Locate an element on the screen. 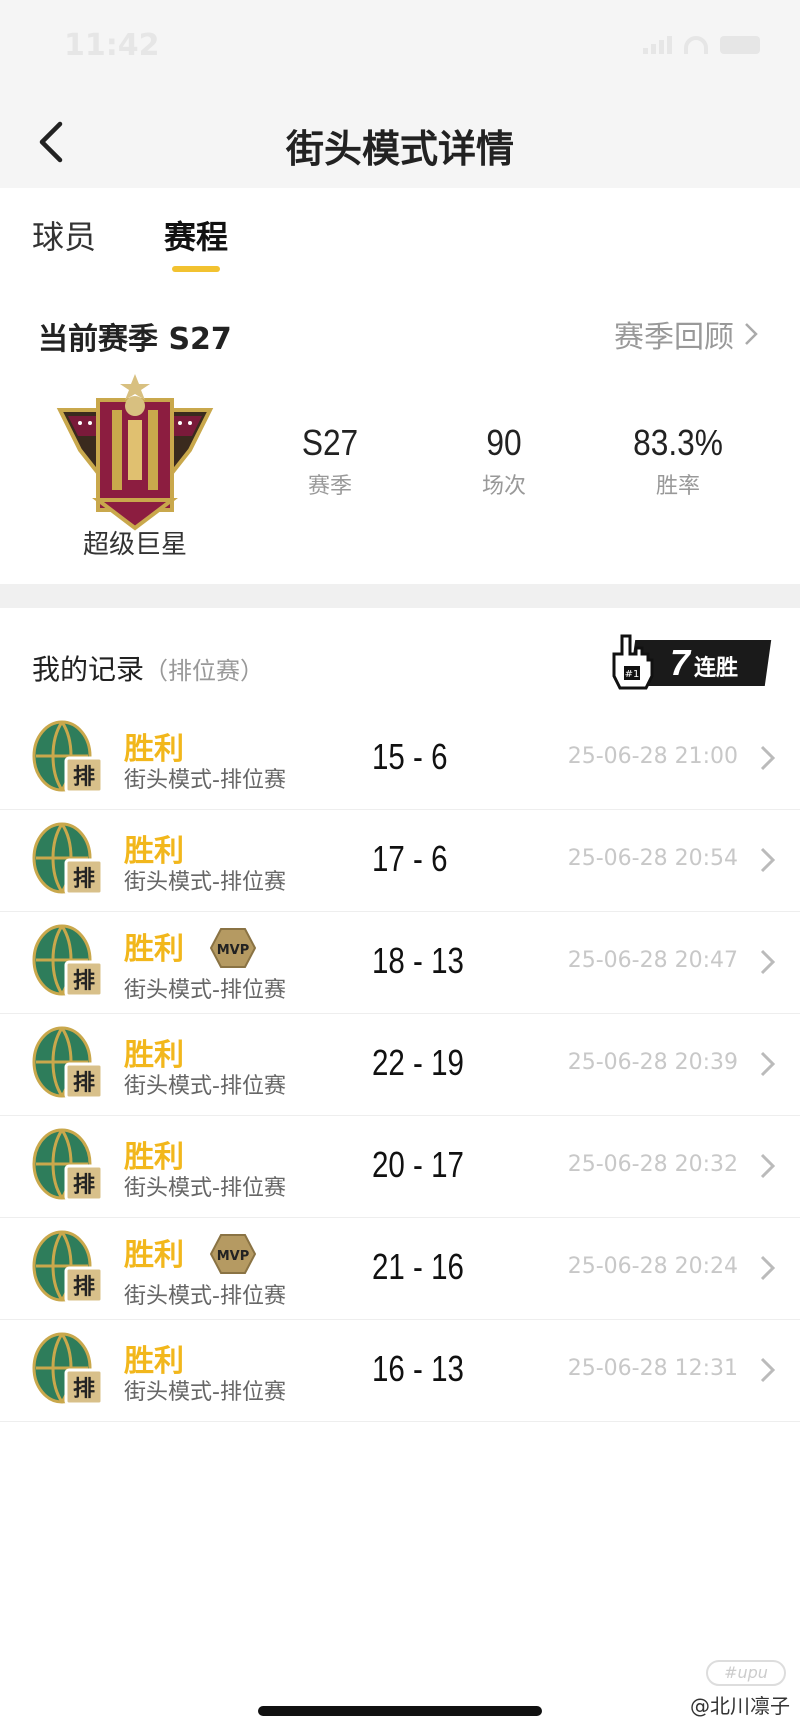 Image resolution: width=800 pixels, height=1731 pixels. match-date: 25-06-28 20:32 is located at coordinates (652, 1164).